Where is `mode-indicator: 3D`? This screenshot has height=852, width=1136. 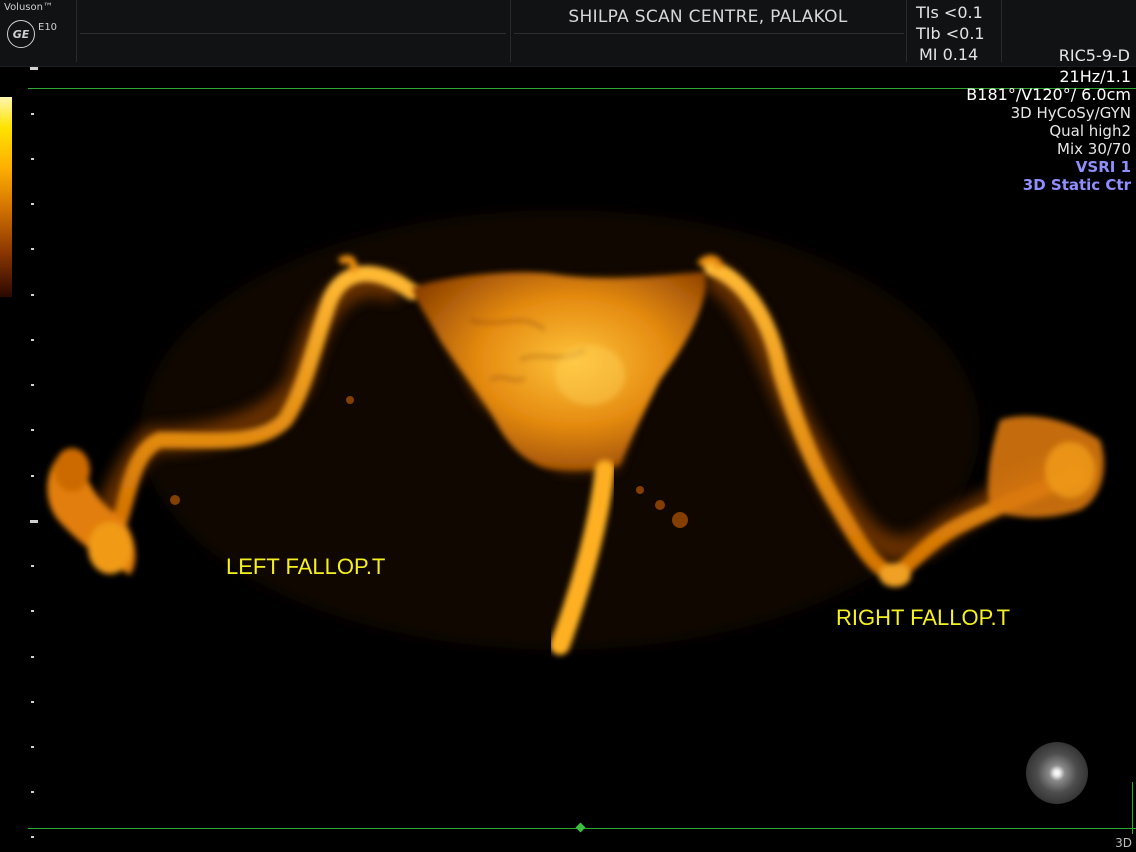 mode-indicator: 3D is located at coordinates (1123, 843).